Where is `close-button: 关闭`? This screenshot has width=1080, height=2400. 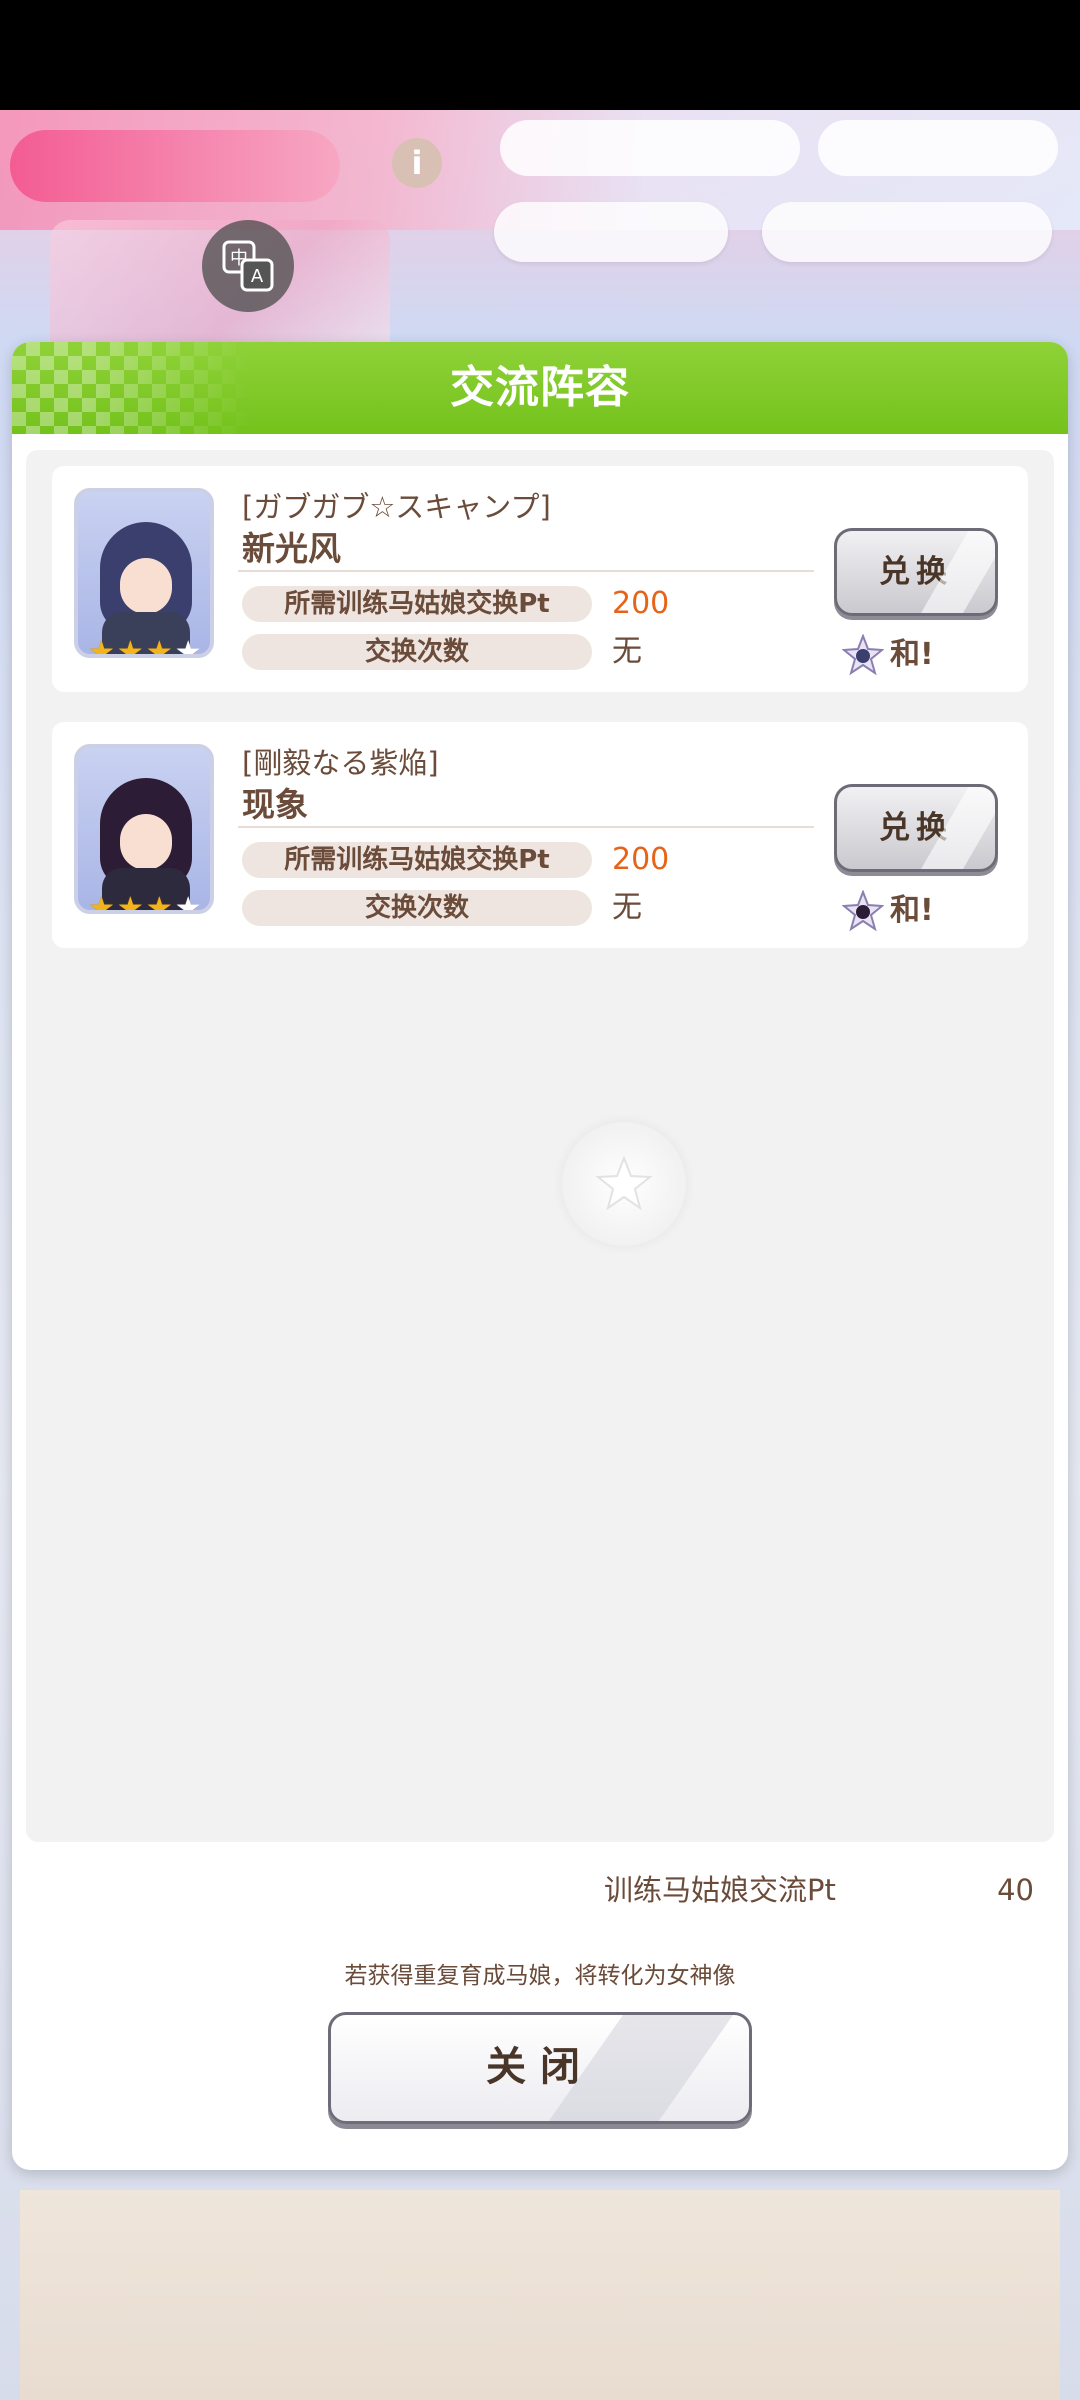
close-button: 关闭 is located at coordinates (540, 2068).